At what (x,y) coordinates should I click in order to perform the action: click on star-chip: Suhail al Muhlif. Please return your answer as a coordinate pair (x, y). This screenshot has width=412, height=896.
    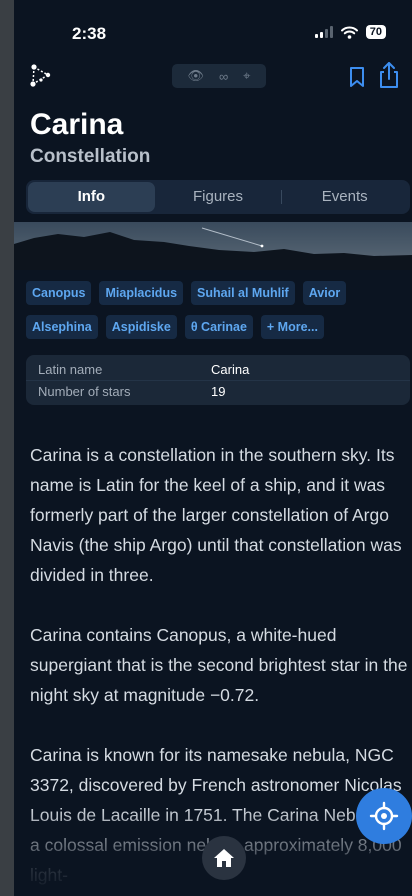
    Looking at the image, I should click on (243, 293).